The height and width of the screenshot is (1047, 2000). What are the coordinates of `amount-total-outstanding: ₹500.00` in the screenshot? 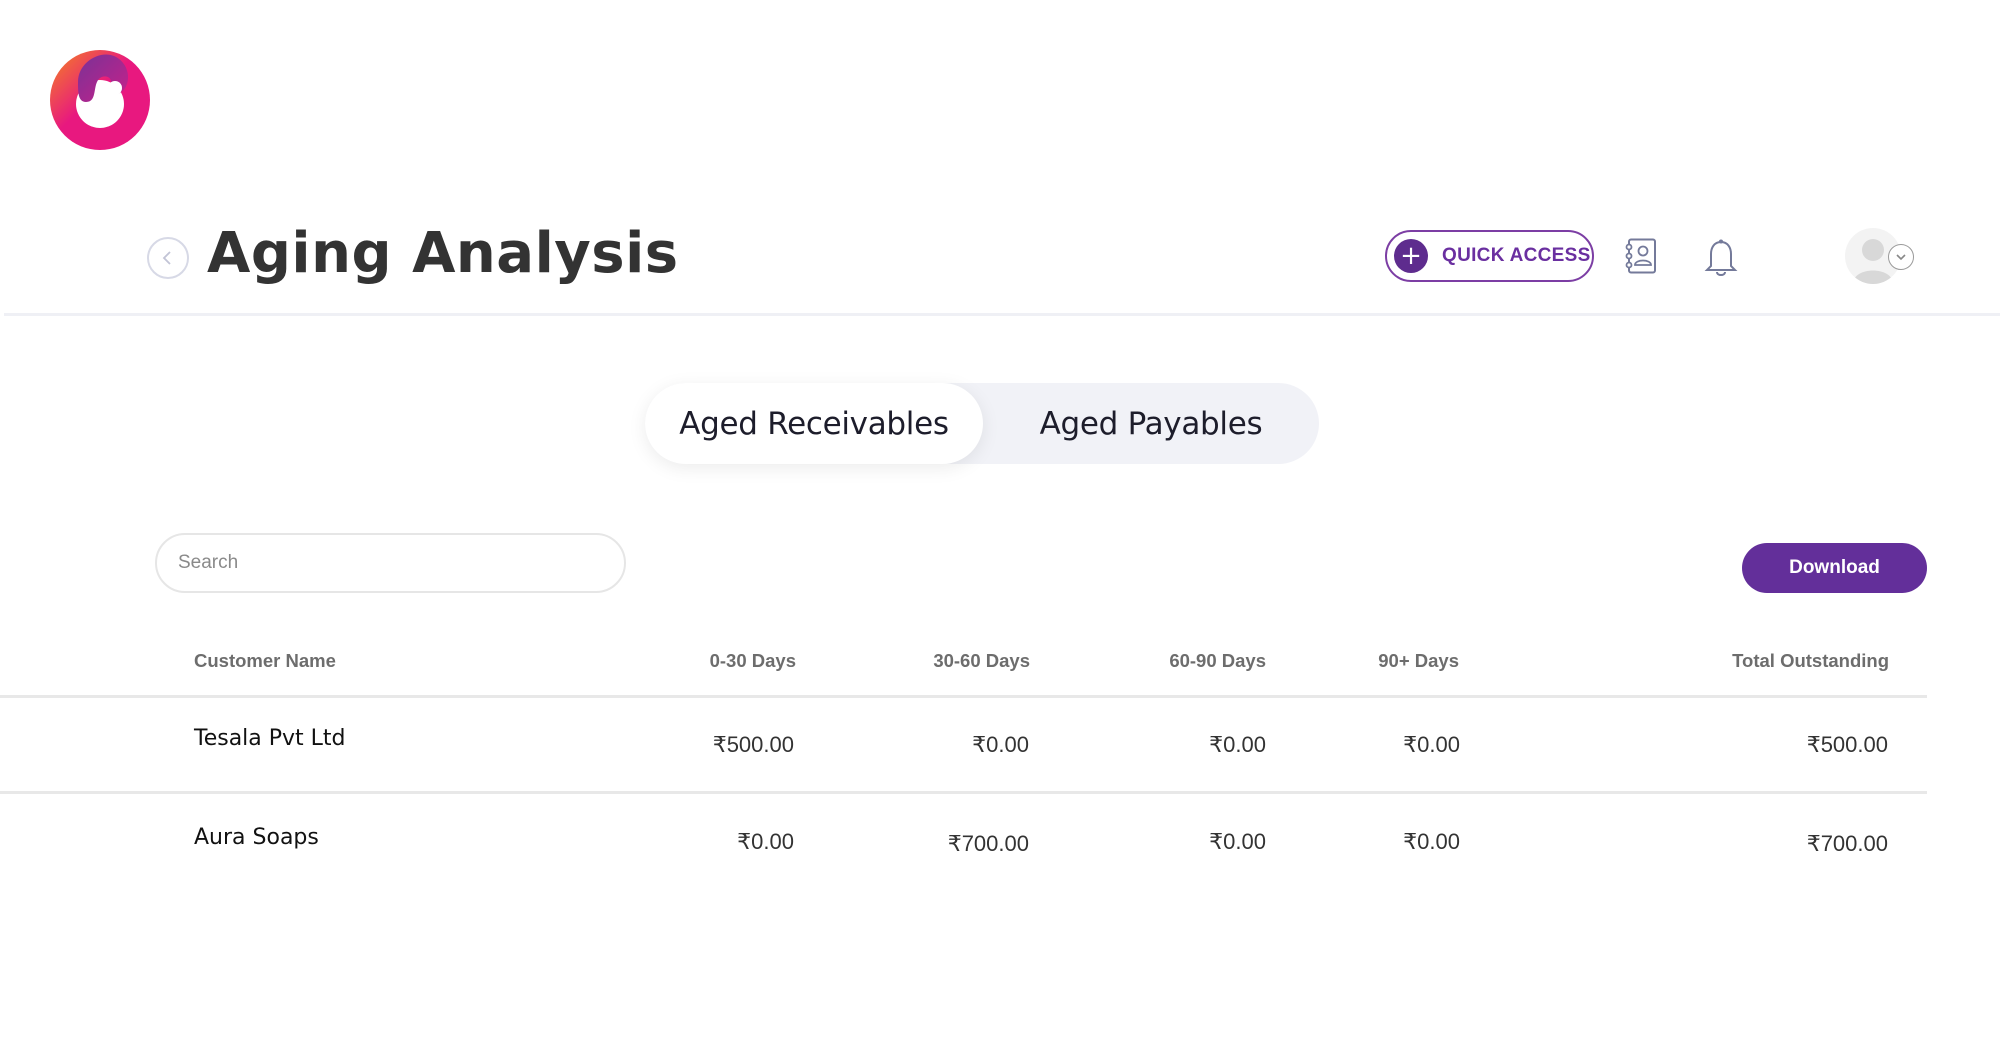 It's located at (1847, 744).